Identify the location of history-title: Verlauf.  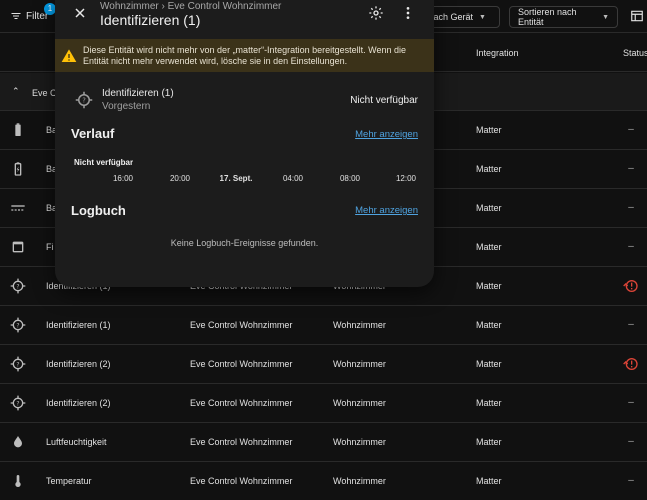
(93, 133).